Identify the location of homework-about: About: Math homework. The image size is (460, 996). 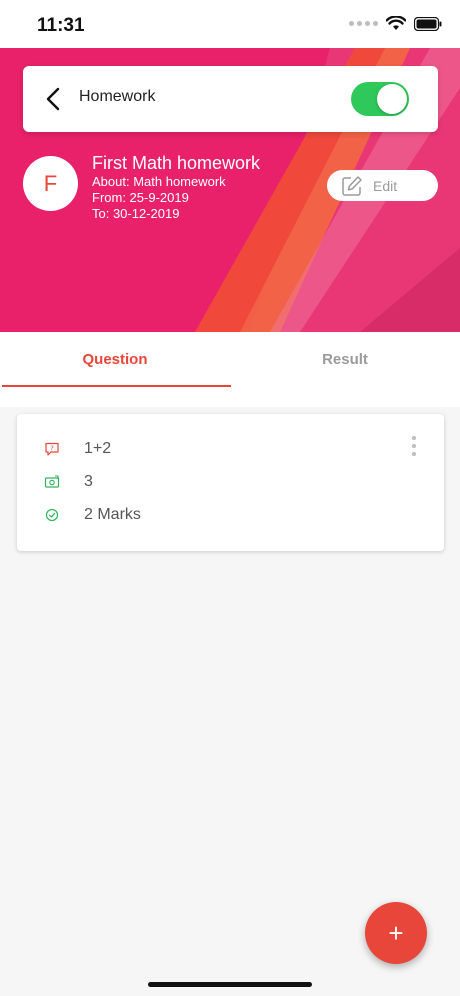
(159, 181).